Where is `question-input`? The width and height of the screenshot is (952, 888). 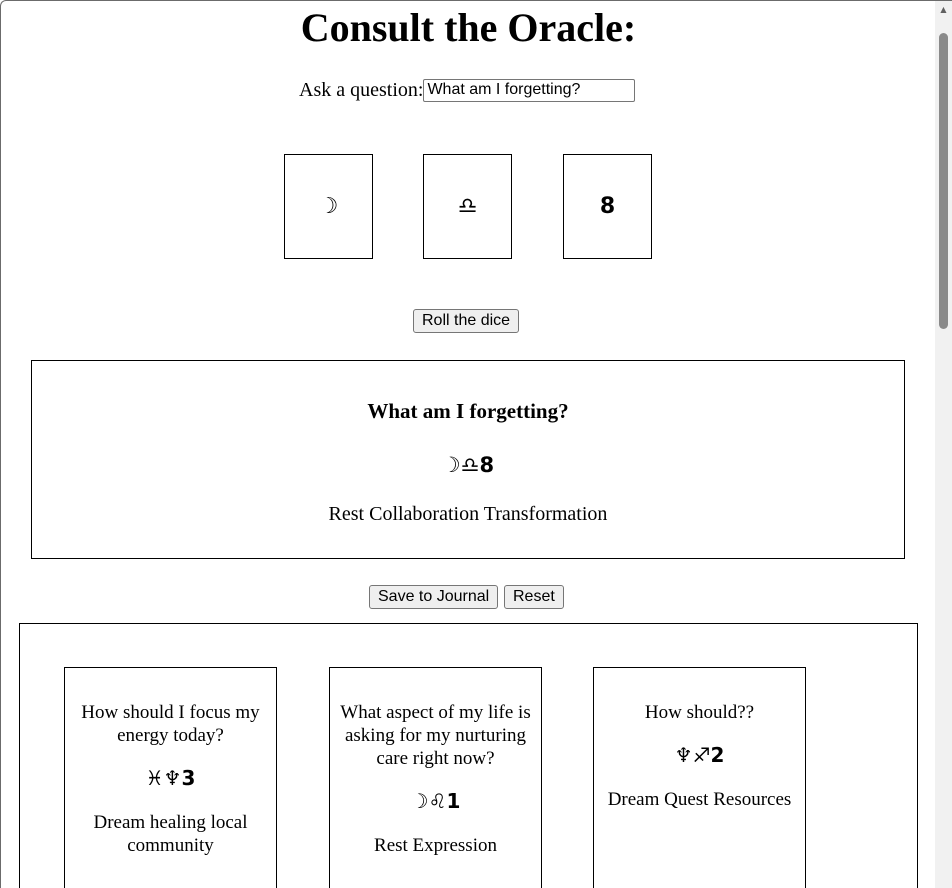 question-input is located at coordinates (529, 90).